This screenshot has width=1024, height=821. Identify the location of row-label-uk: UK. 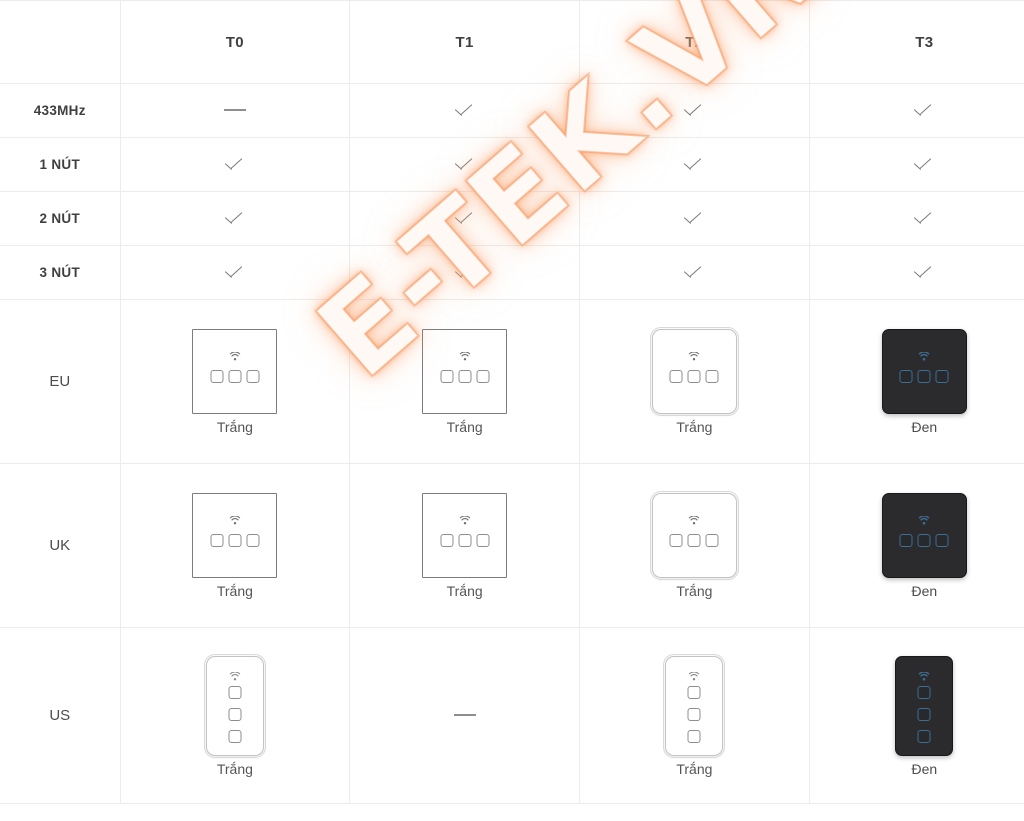
(60, 545).